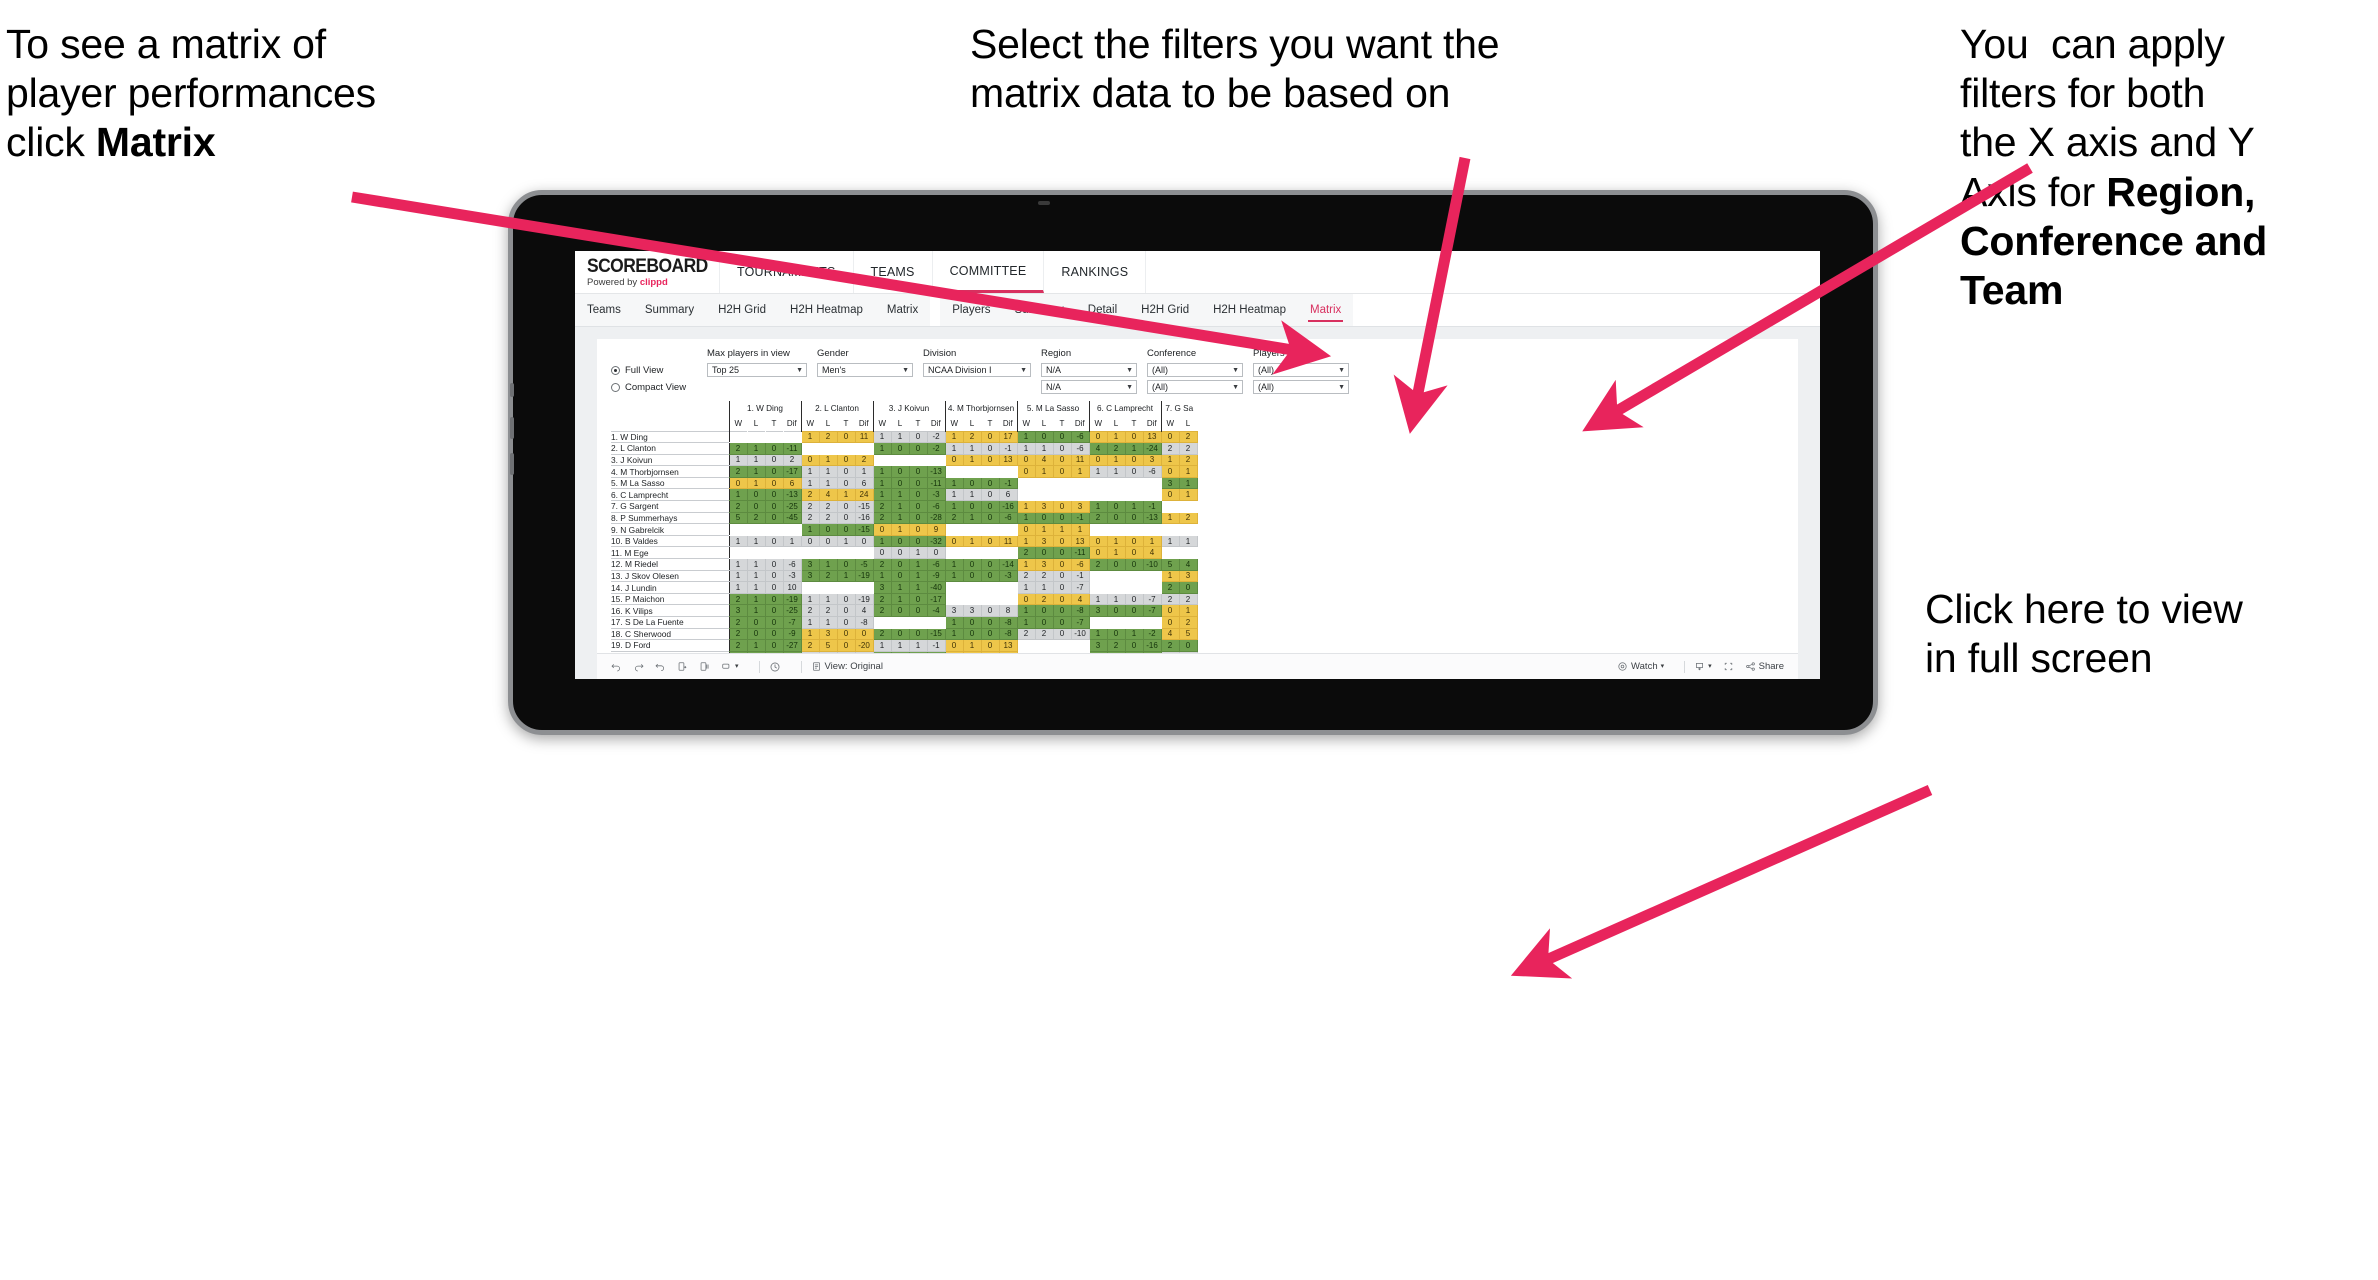 The height and width of the screenshot is (1280, 2378). I want to click on matrix-cell: 13, so click(1008, 460).